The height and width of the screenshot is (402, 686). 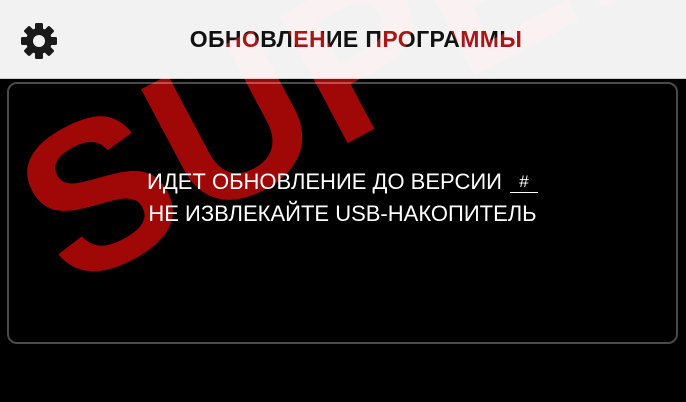 I want to click on update-progress-message: ИДЕТ ОБНОВЛЕНИЕ ДО ВЕРСИИ #, so click(x=342, y=182).